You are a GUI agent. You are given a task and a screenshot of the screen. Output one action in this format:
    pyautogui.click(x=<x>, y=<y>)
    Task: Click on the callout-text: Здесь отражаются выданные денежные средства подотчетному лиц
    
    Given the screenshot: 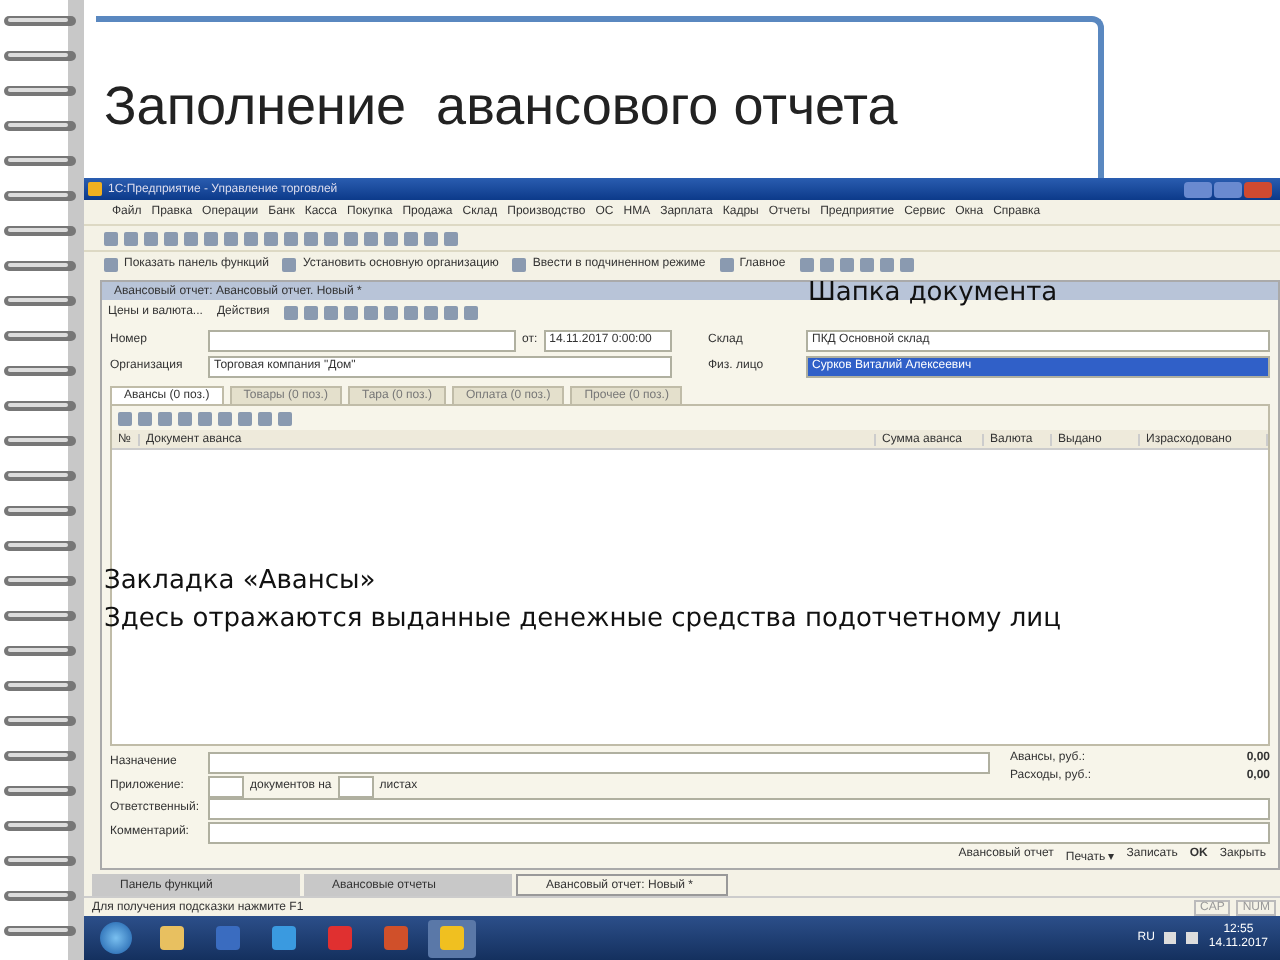 What is the action you would take?
    pyautogui.click(x=582, y=620)
    